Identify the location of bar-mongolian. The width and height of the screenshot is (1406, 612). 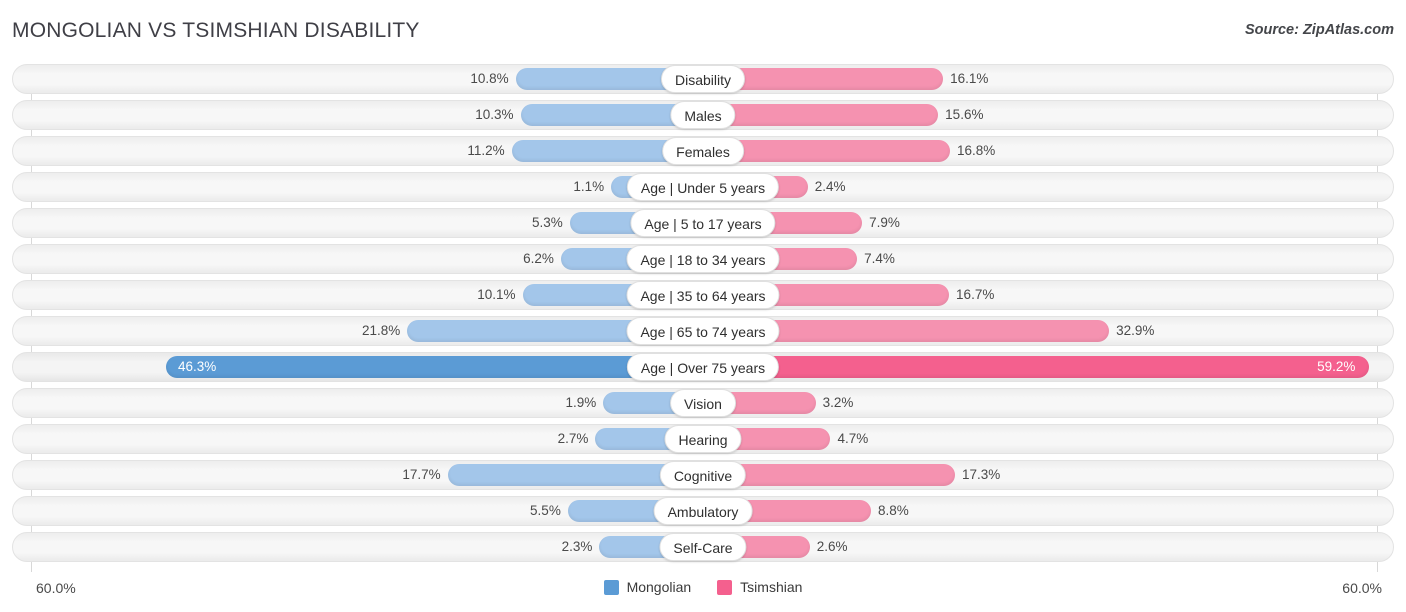
(434, 367).